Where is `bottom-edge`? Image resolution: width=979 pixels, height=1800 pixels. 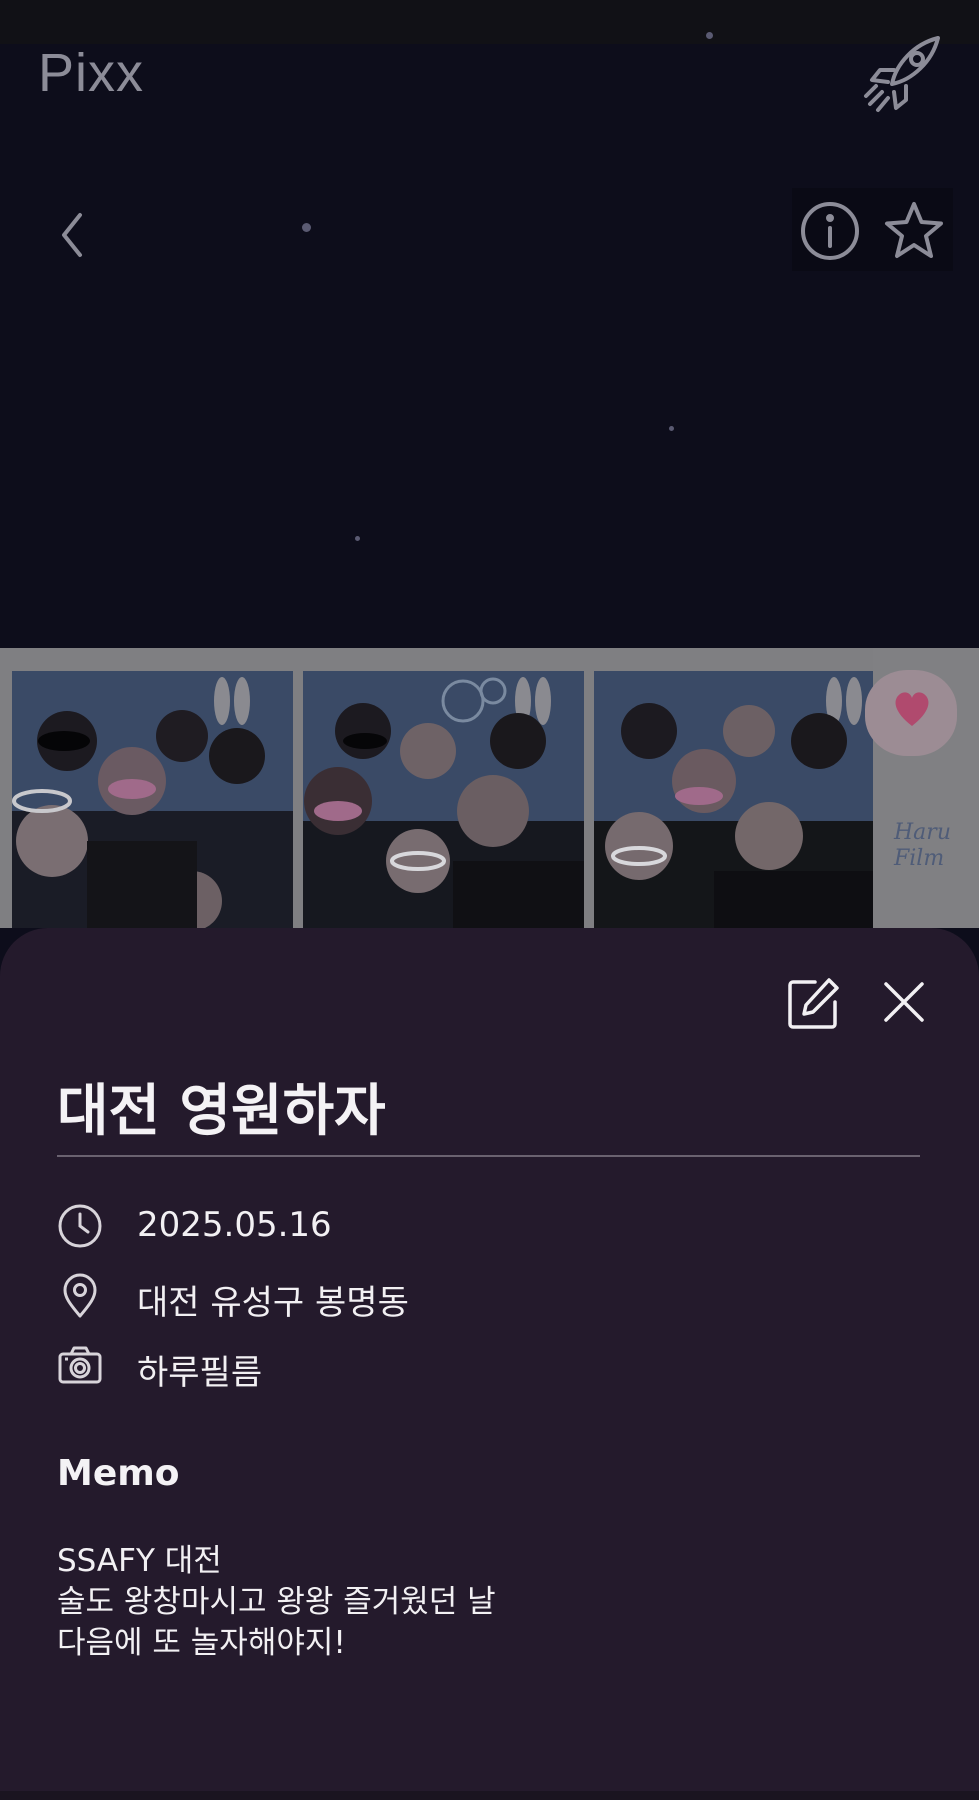
bottom-edge is located at coordinates (489, 1795).